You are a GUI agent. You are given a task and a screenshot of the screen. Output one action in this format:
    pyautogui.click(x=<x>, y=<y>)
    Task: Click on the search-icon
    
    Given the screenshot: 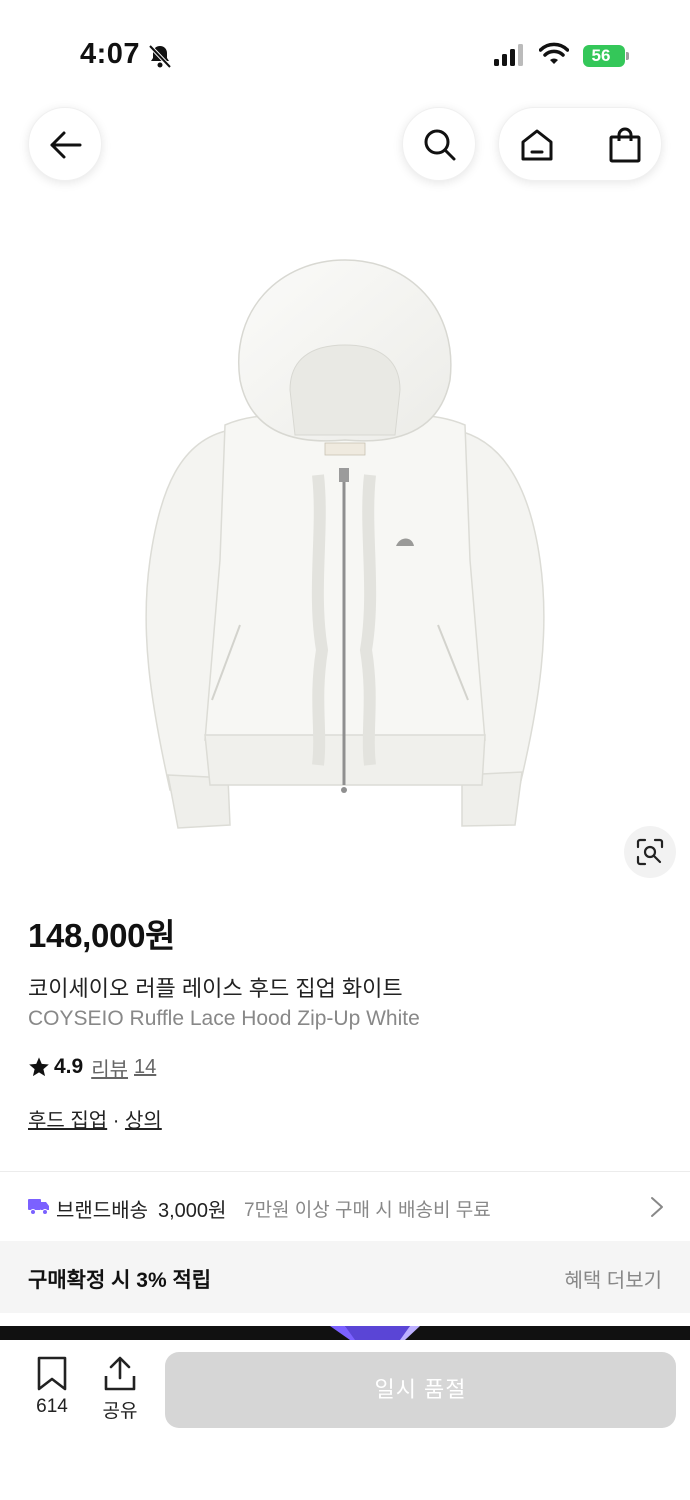 What is the action you would take?
    pyautogui.click(x=440, y=145)
    